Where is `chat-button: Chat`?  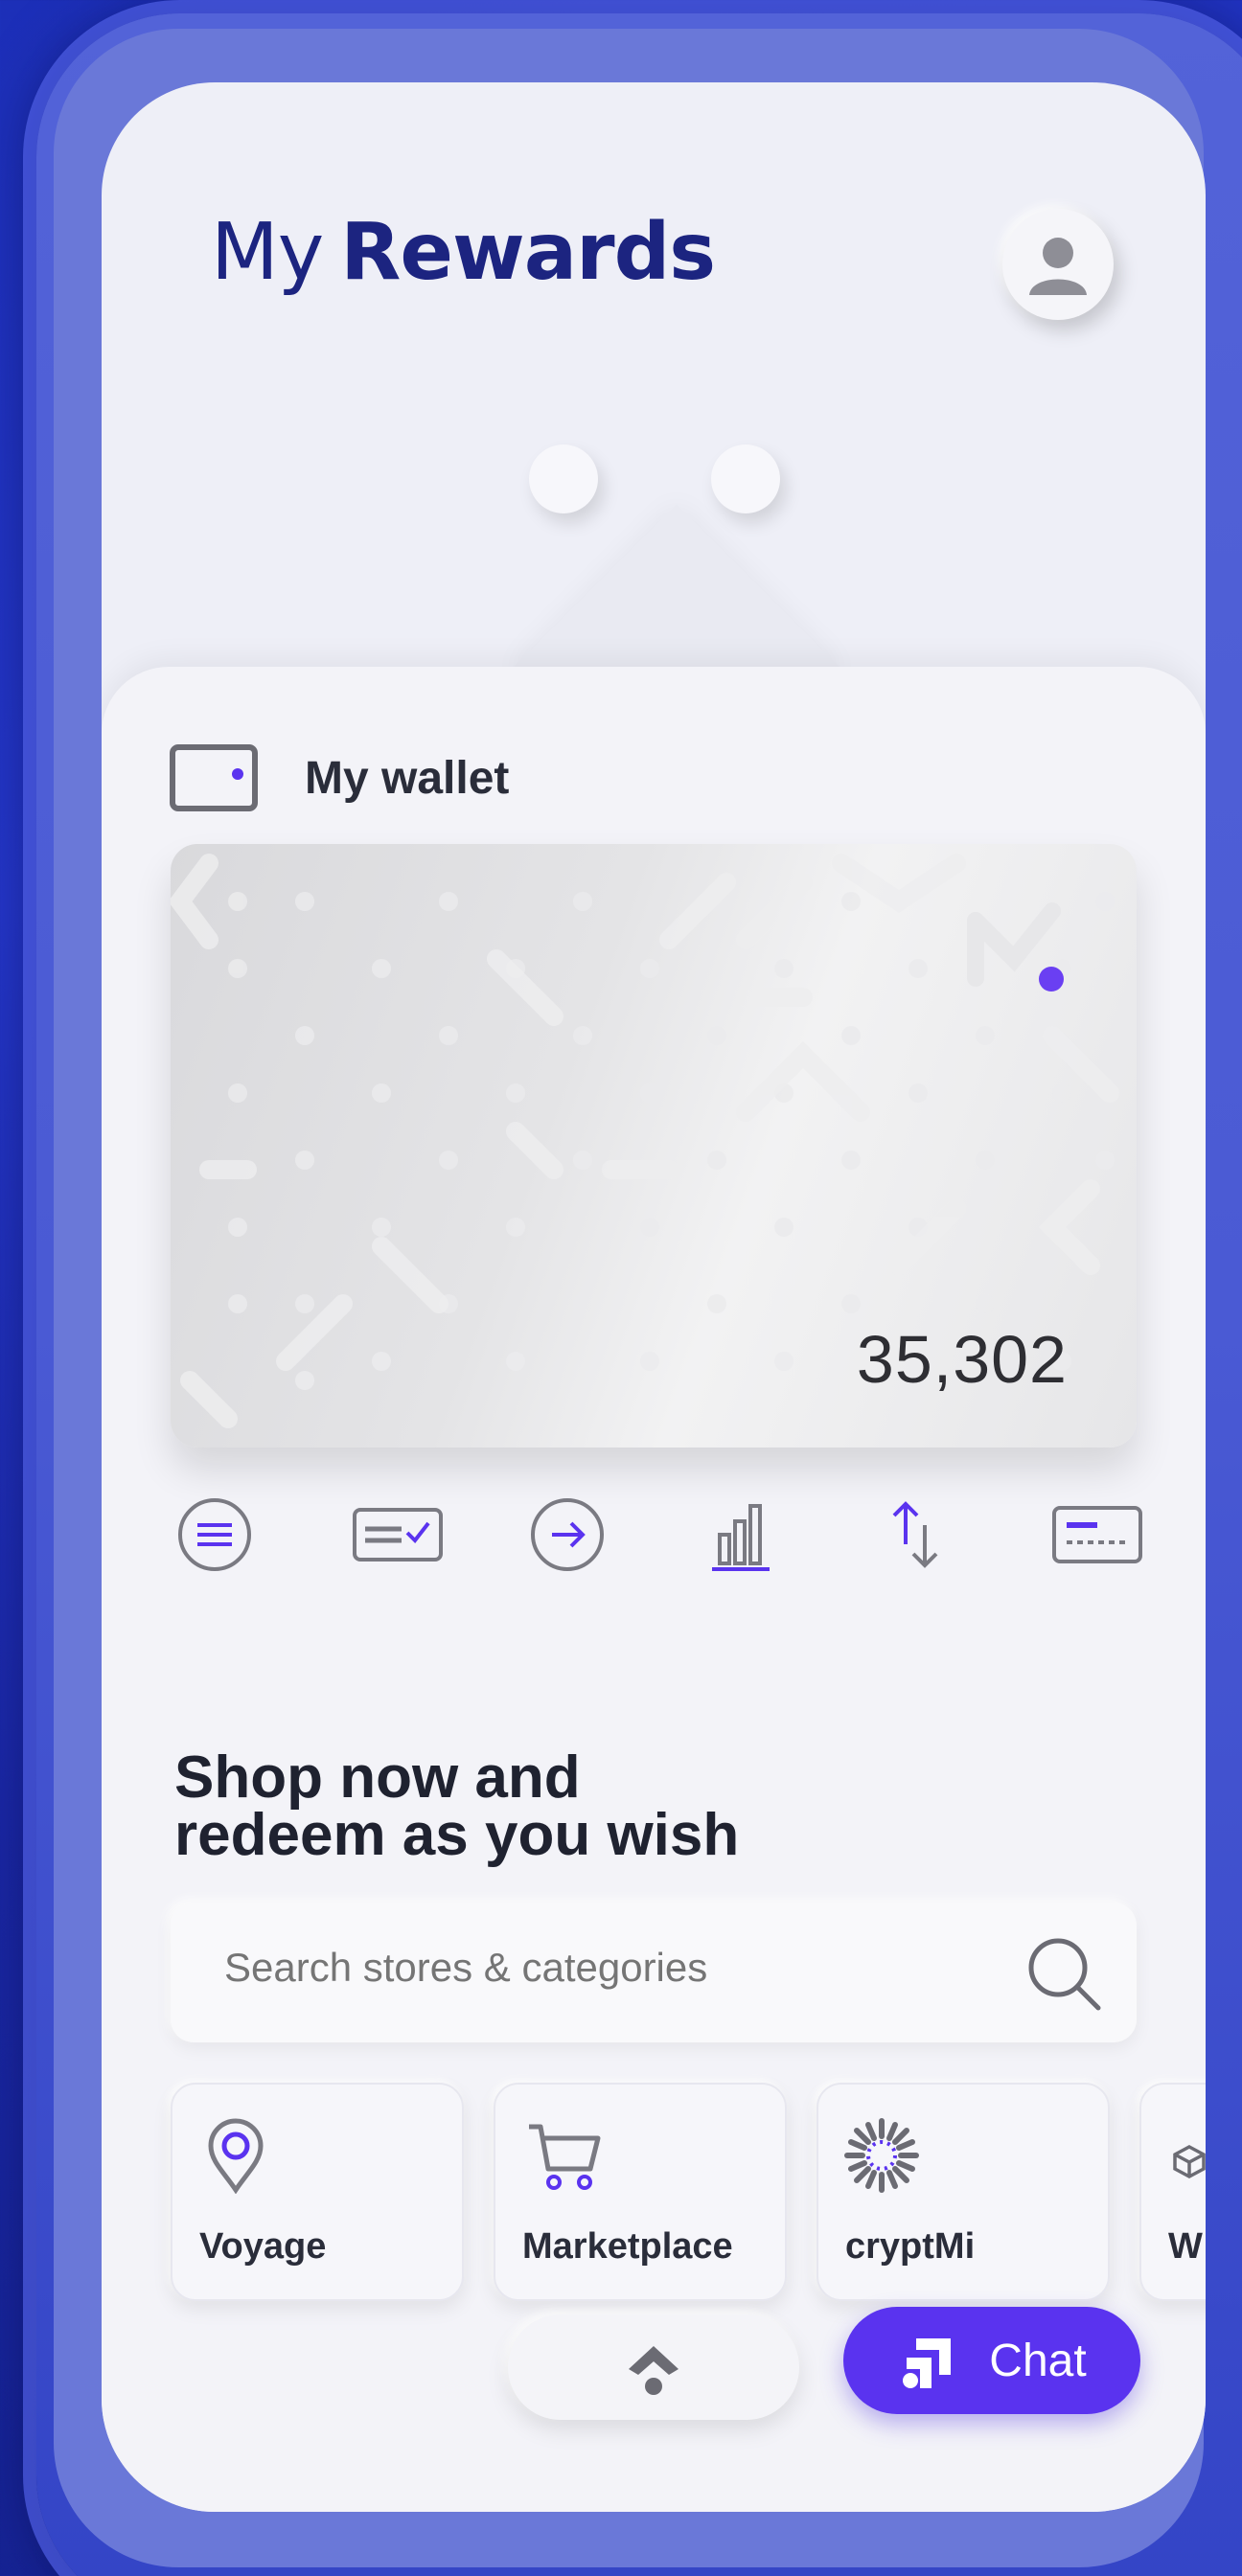
chat-button: Chat is located at coordinates (992, 2360).